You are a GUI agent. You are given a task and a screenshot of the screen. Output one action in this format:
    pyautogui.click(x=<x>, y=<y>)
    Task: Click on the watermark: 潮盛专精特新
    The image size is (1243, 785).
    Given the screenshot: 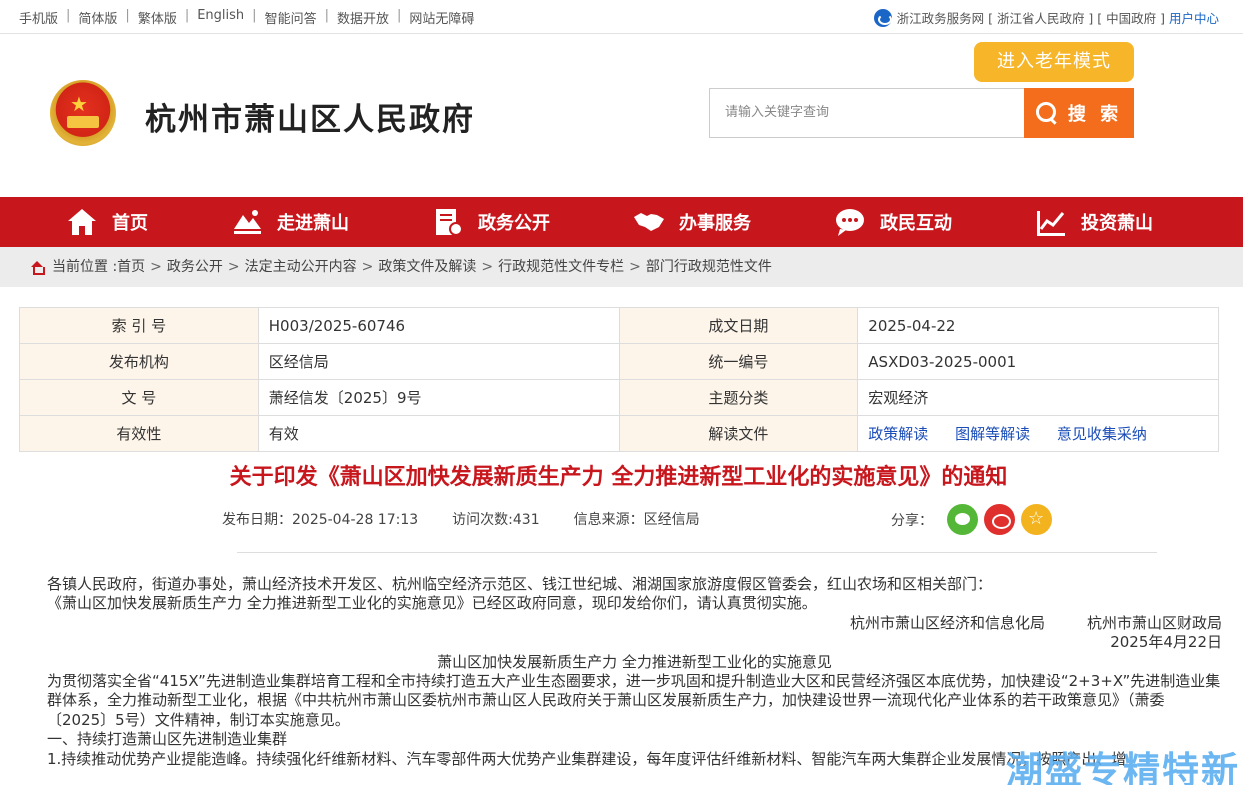 What is the action you would take?
    pyautogui.click(x=1123, y=767)
    